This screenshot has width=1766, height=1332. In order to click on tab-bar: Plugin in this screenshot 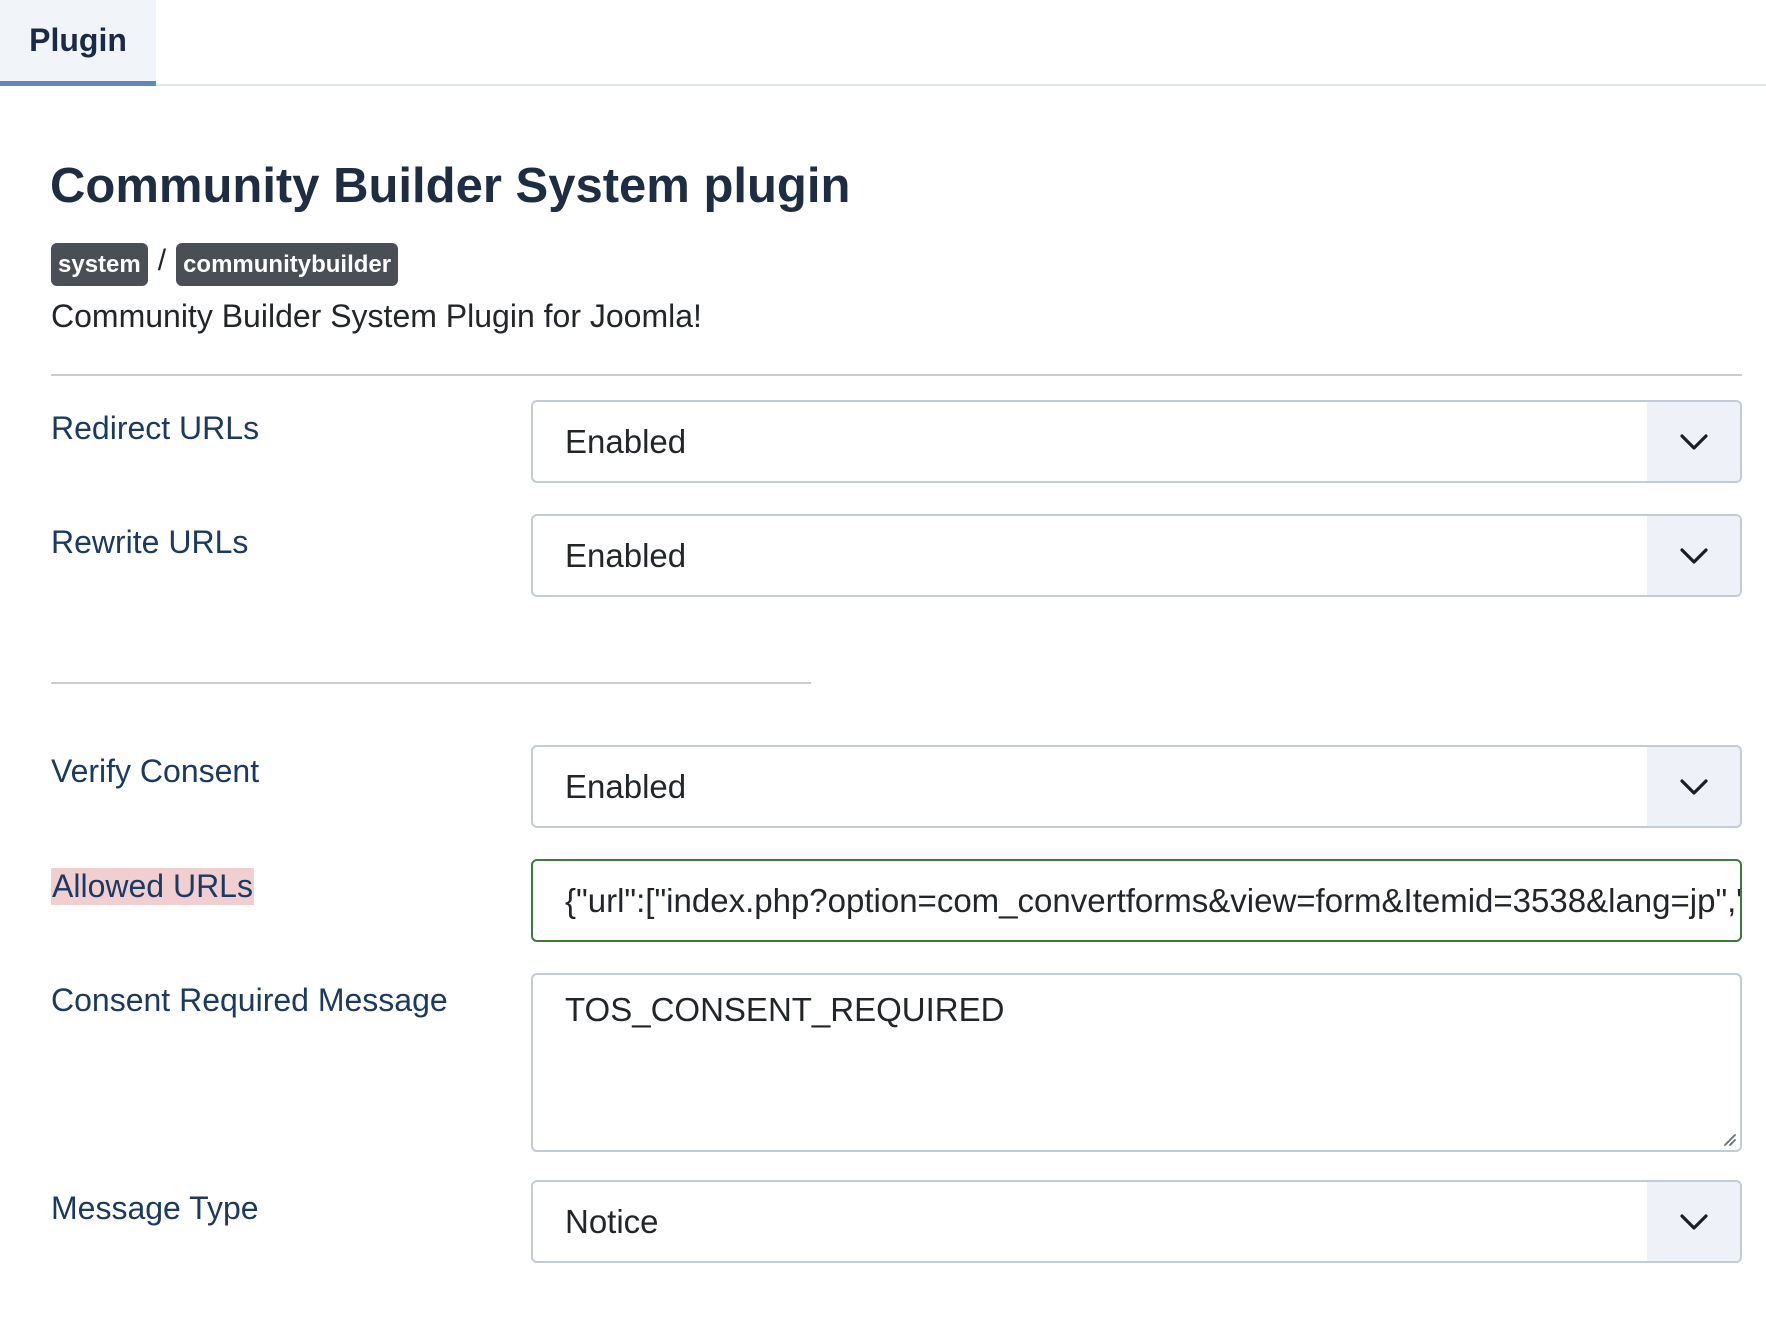, I will do `click(883, 43)`.